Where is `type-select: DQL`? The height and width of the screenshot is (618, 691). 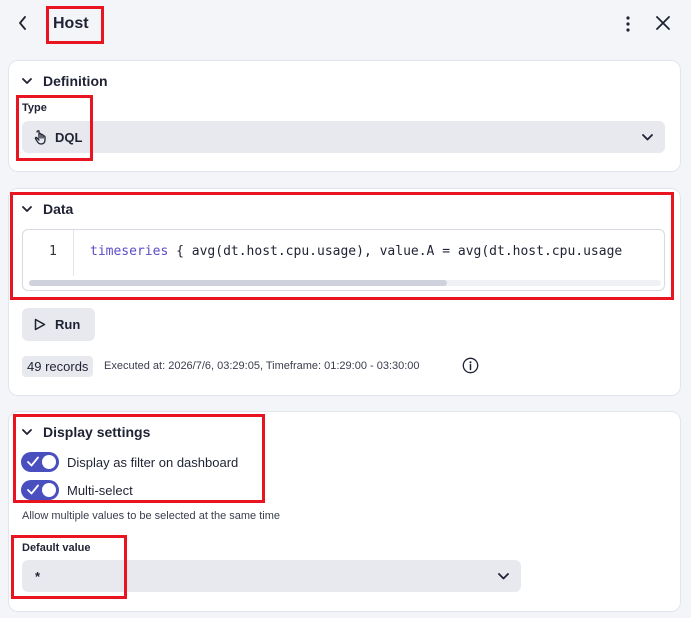
type-select: DQL is located at coordinates (343, 137).